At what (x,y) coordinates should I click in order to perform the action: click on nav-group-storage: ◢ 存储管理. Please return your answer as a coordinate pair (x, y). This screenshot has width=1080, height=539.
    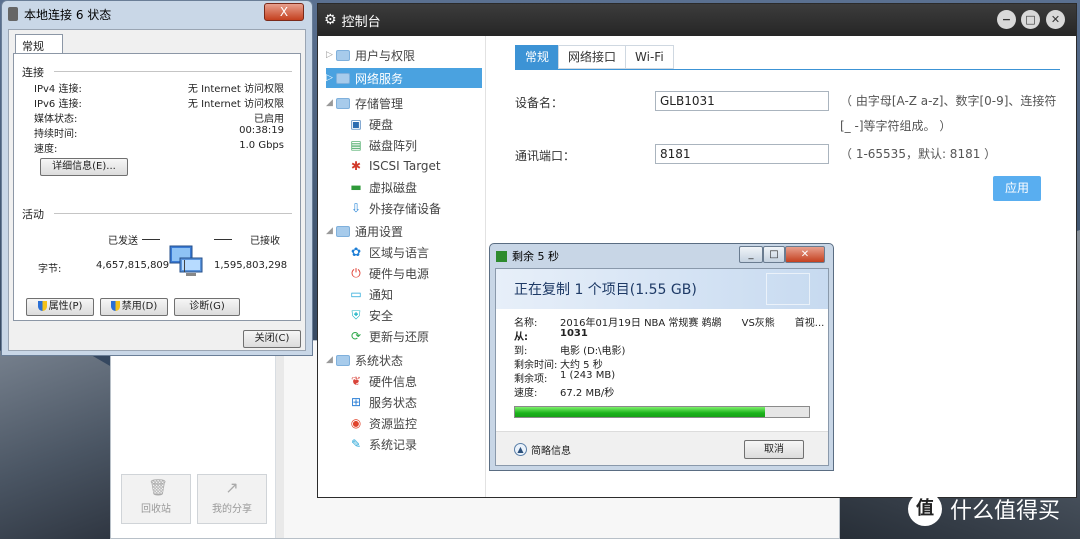
    Looking at the image, I should click on (404, 103).